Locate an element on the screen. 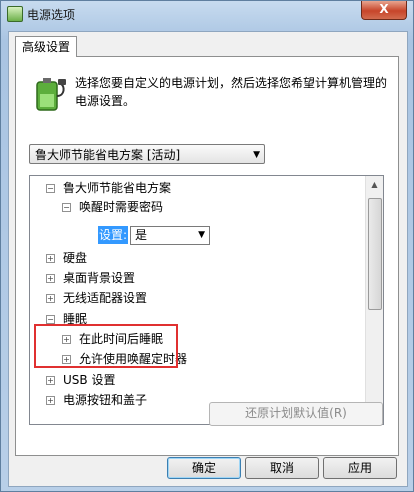 This screenshot has width=414, height=492. apply-button: 应用 is located at coordinates (360, 468).